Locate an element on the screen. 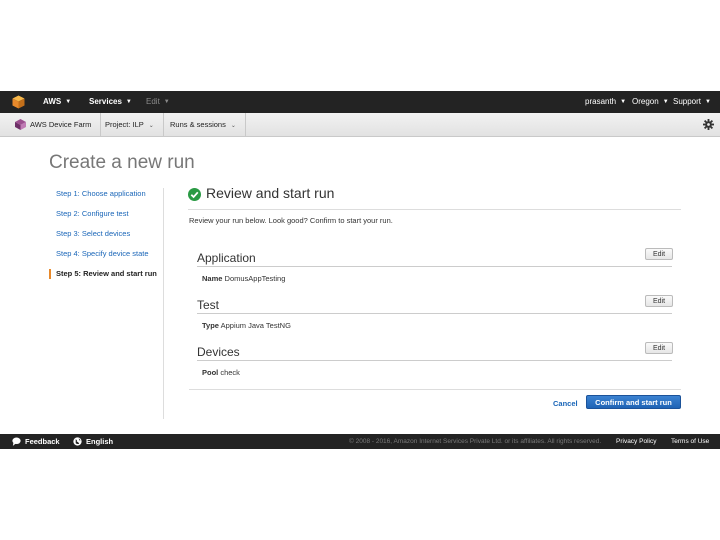  aws-menu: AWS ▼ is located at coordinates (57, 101).